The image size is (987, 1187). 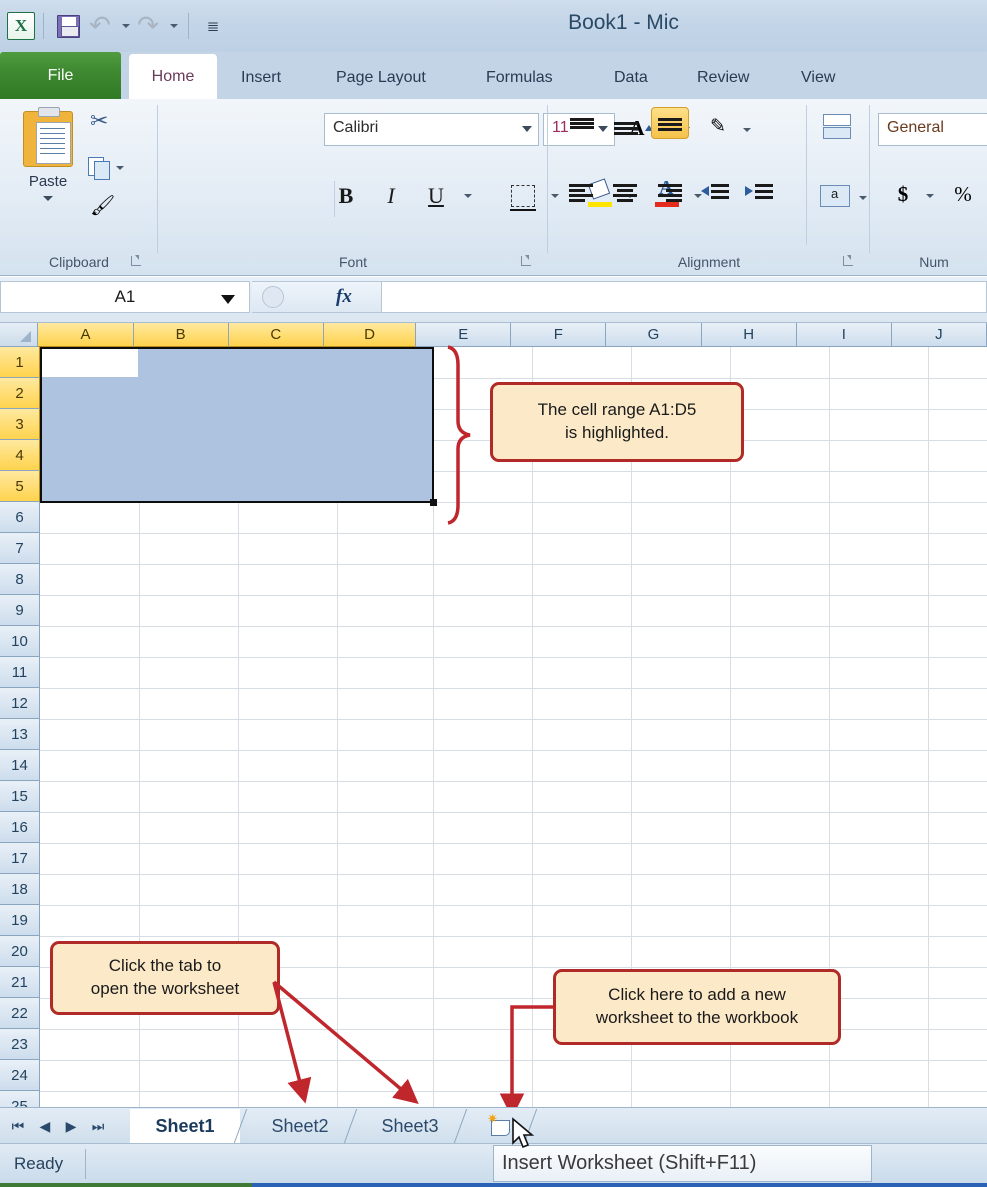 I want to click on row-header-16: 16, so click(x=20, y=827).